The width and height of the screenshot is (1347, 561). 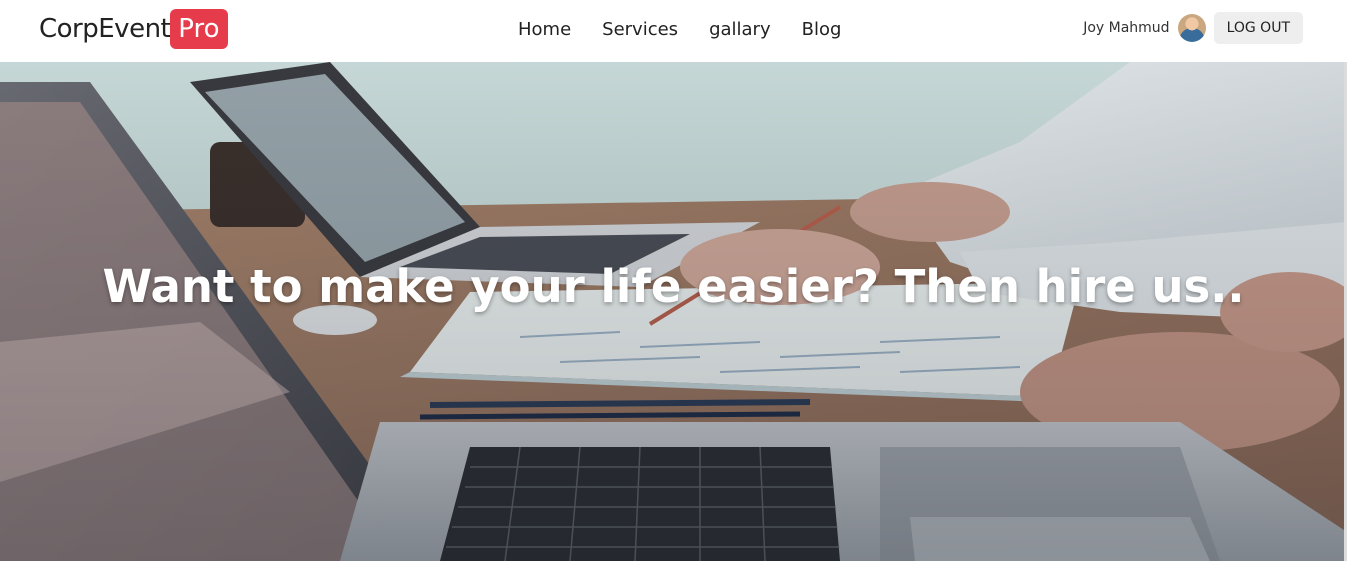 I want to click on brand-badge: Pro, so click(x=199, y=29).